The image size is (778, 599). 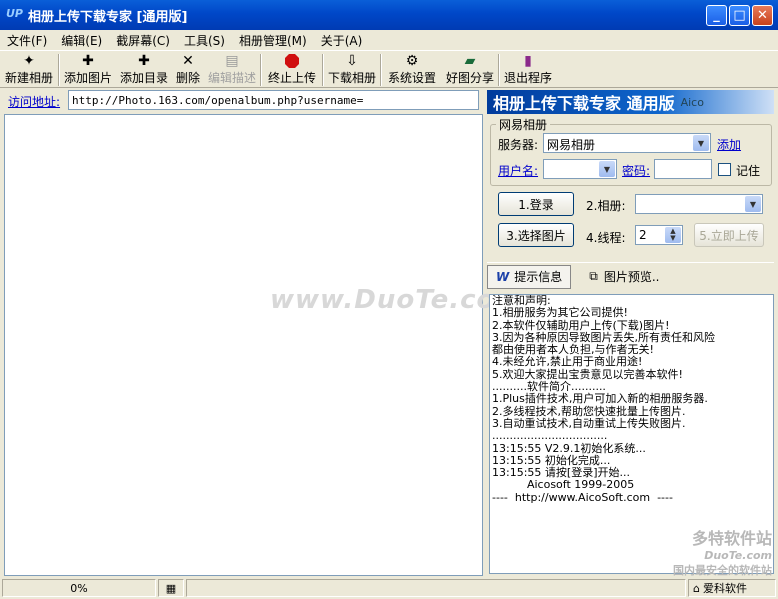 I want to click on login-button: 1.登录, so click(x=536, y=204).